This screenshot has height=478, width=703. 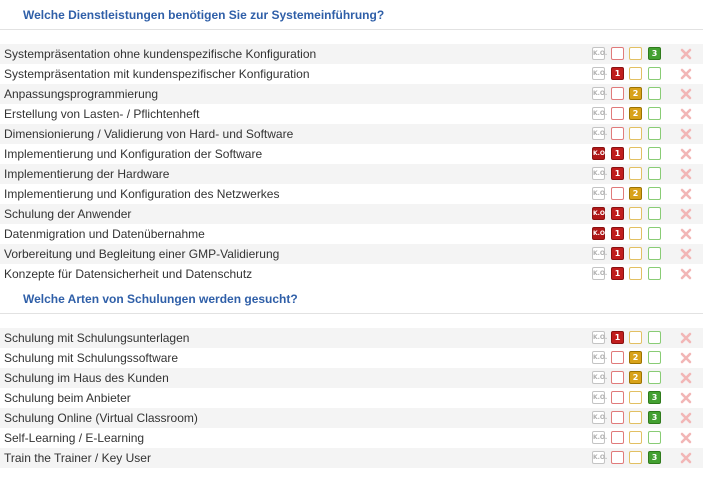 I want to click on requirement-label: Train the Trainer / Key User, so click(x=77, y=458).